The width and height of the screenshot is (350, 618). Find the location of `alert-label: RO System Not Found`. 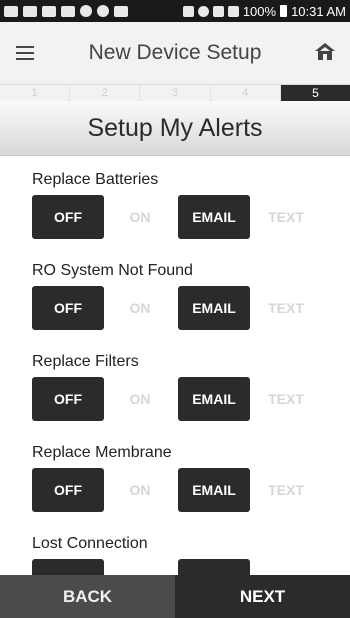

alert-label: RO System Not Found is located at coordinates (112, 270).